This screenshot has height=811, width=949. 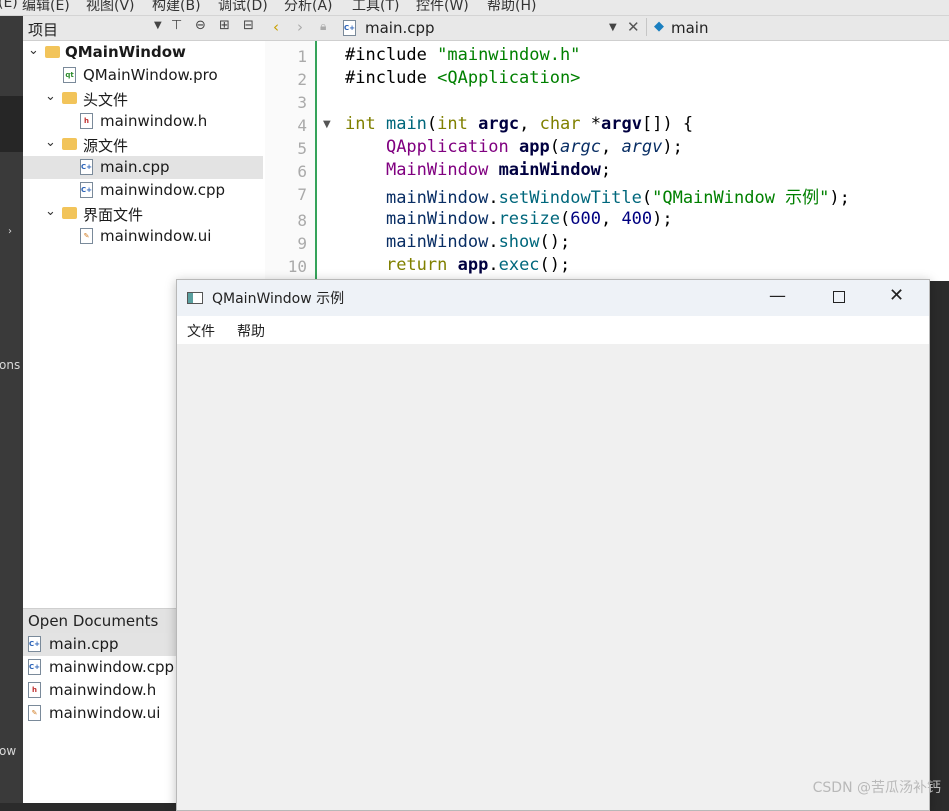 What do you see at coordinates (300, 27) in the screenshot?
I see `forward-icon: ›` at bounding box center [300, 27].